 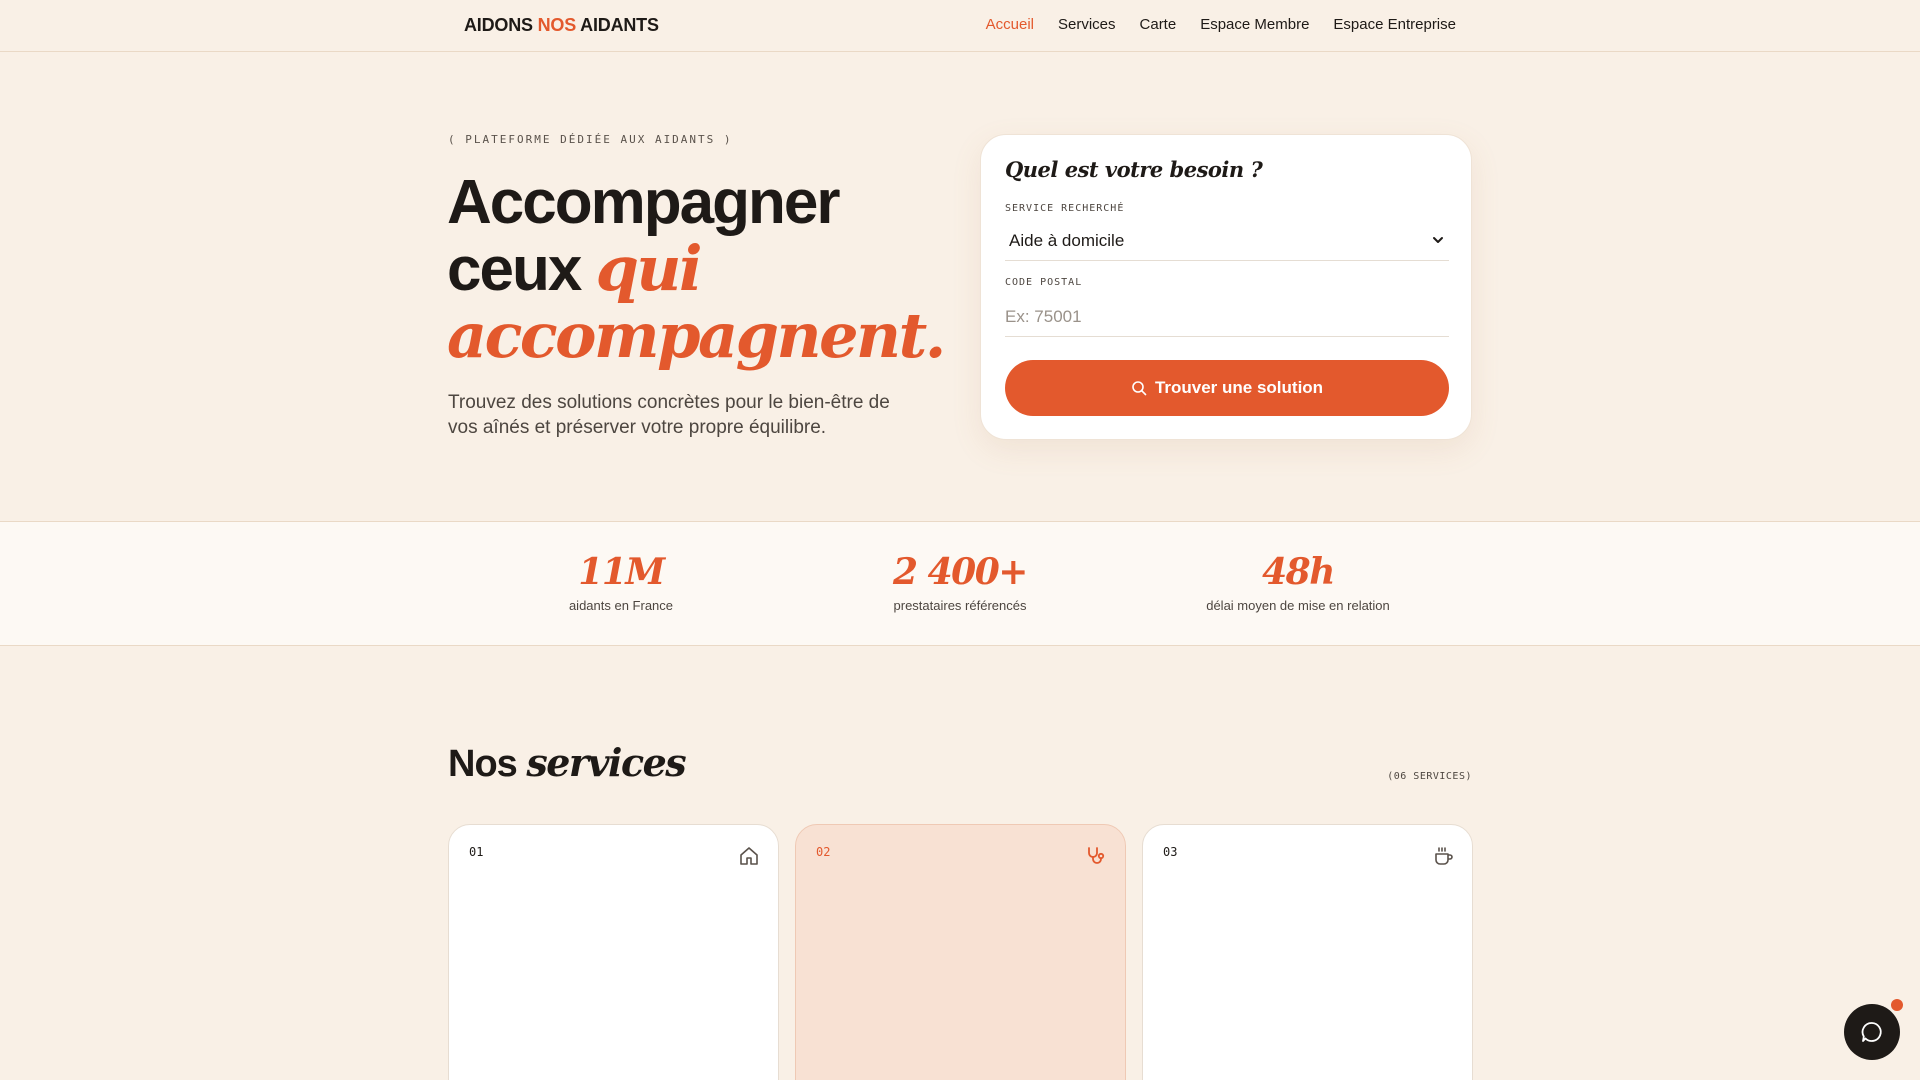 What do you see at coordinates (621, 572) in the screenshot?
I see `stat-value: 11M` at bounding box center [621, 572].